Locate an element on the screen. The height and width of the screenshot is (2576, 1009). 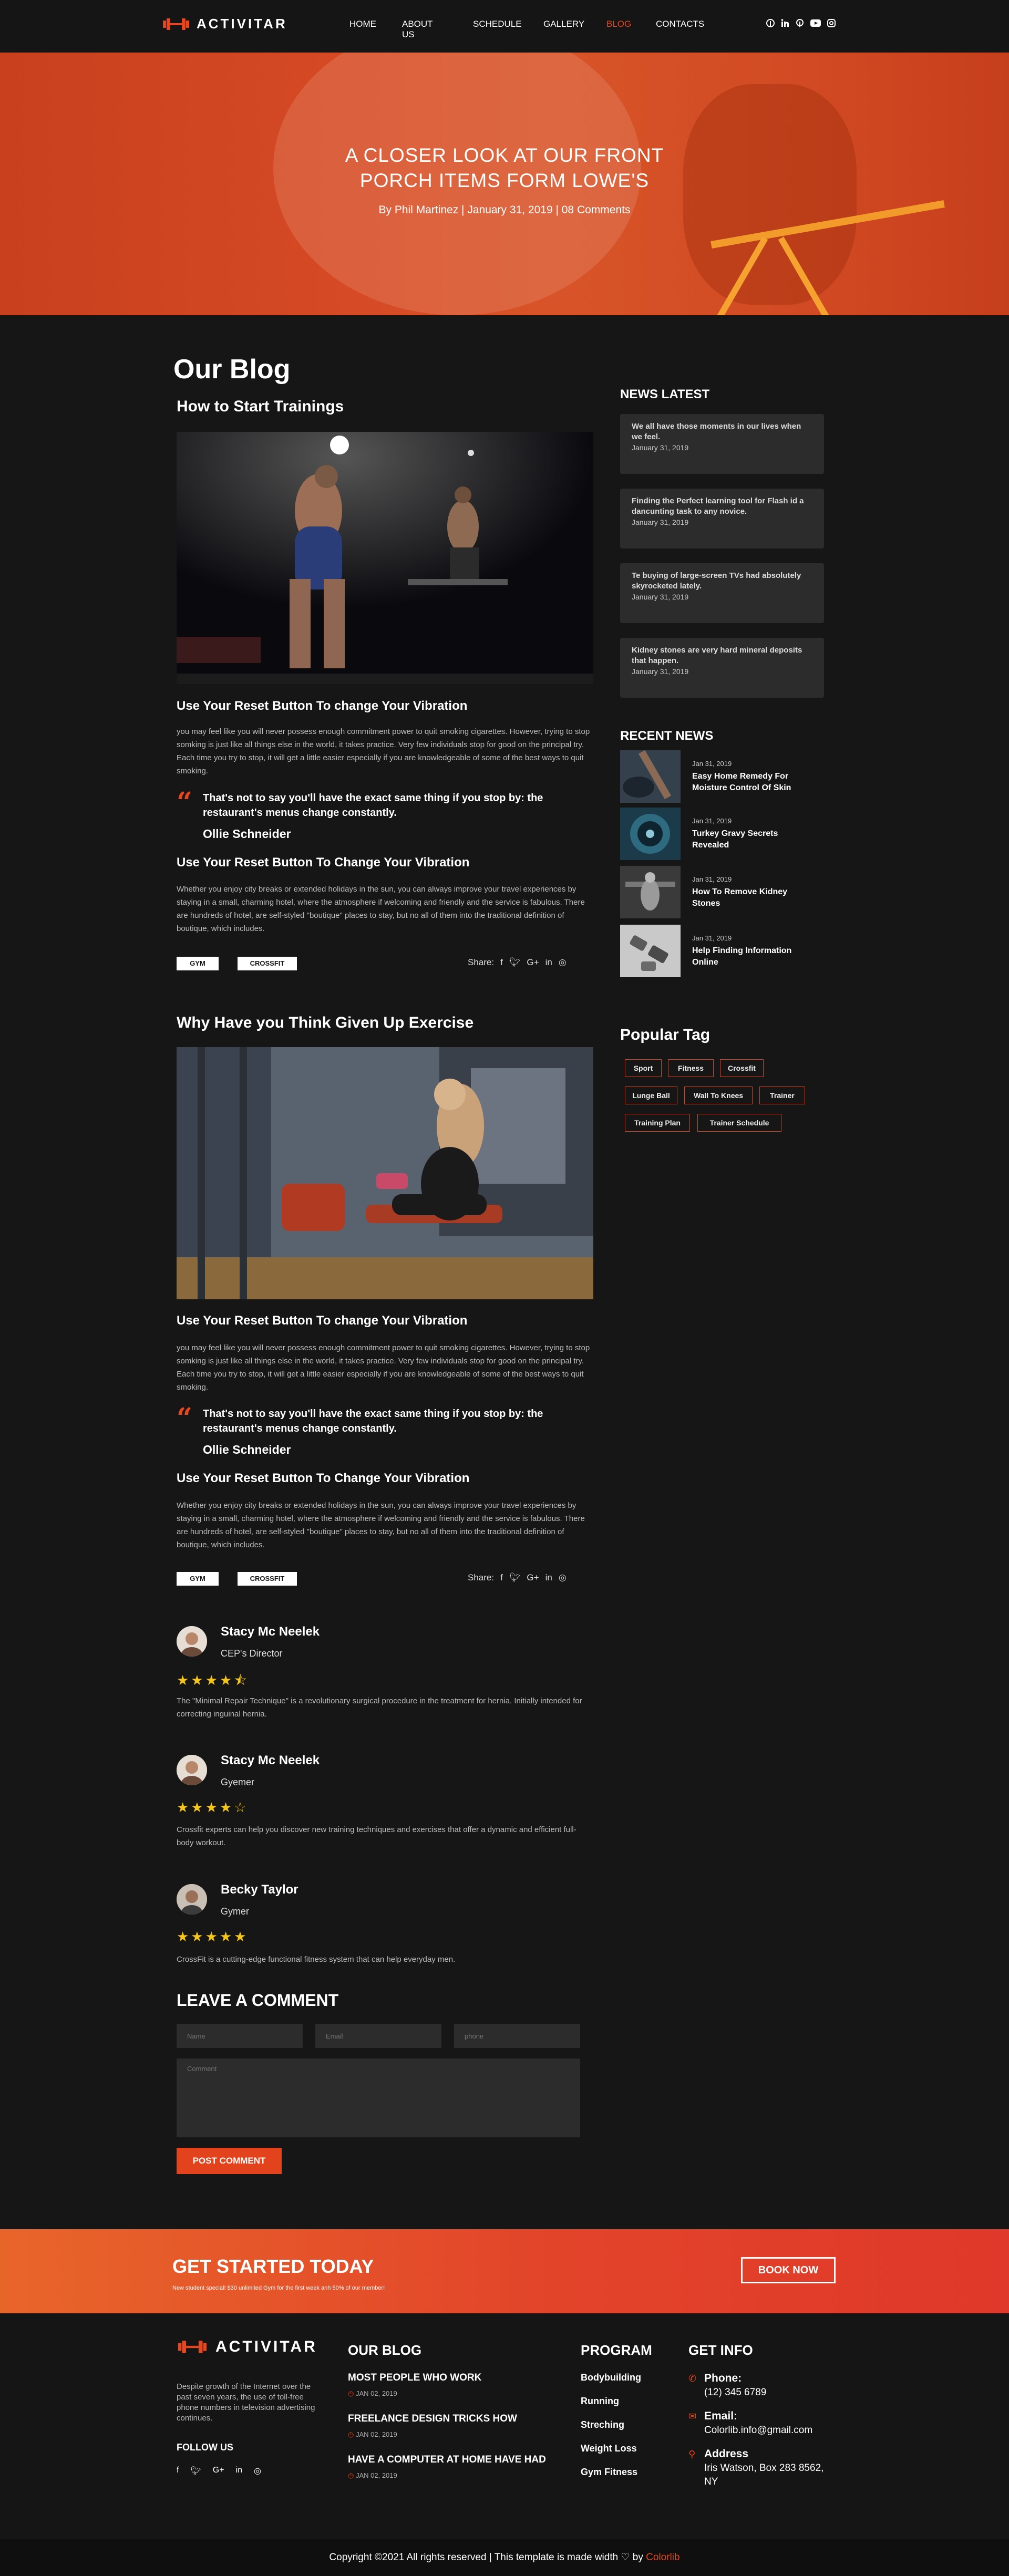
colorlib-link: Colorlib is located at coordinates (662, 2557).